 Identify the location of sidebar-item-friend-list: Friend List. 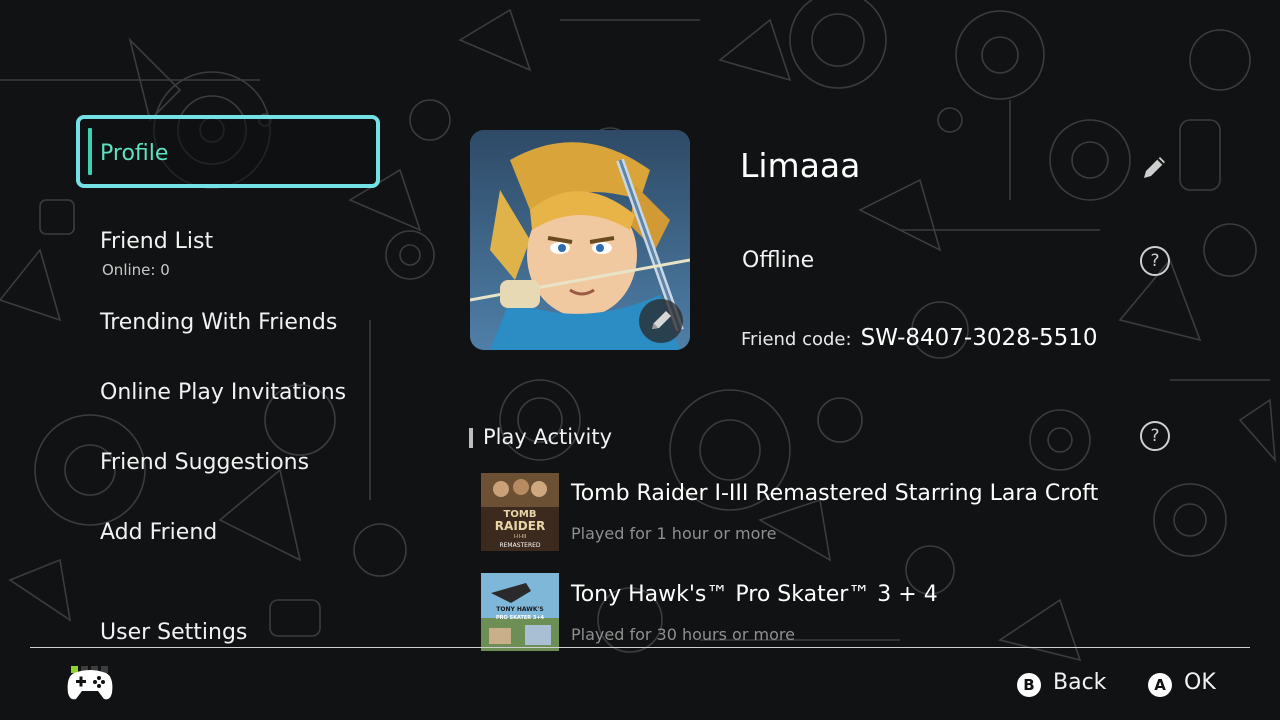
(156, 241).